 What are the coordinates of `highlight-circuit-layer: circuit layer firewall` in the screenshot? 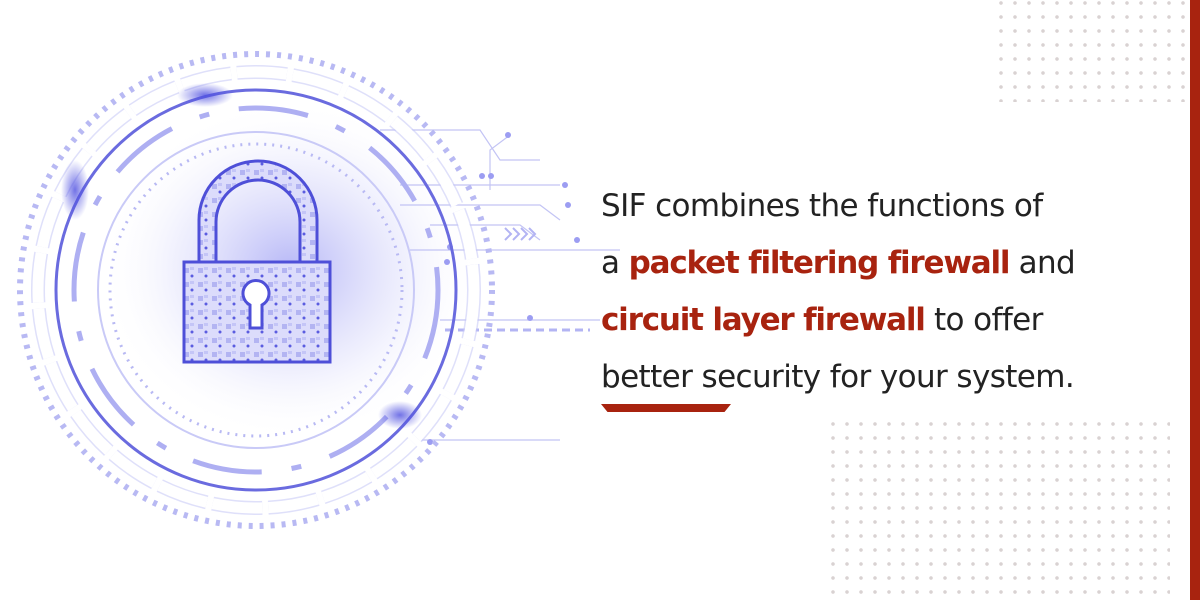 It's located at (763, 320).